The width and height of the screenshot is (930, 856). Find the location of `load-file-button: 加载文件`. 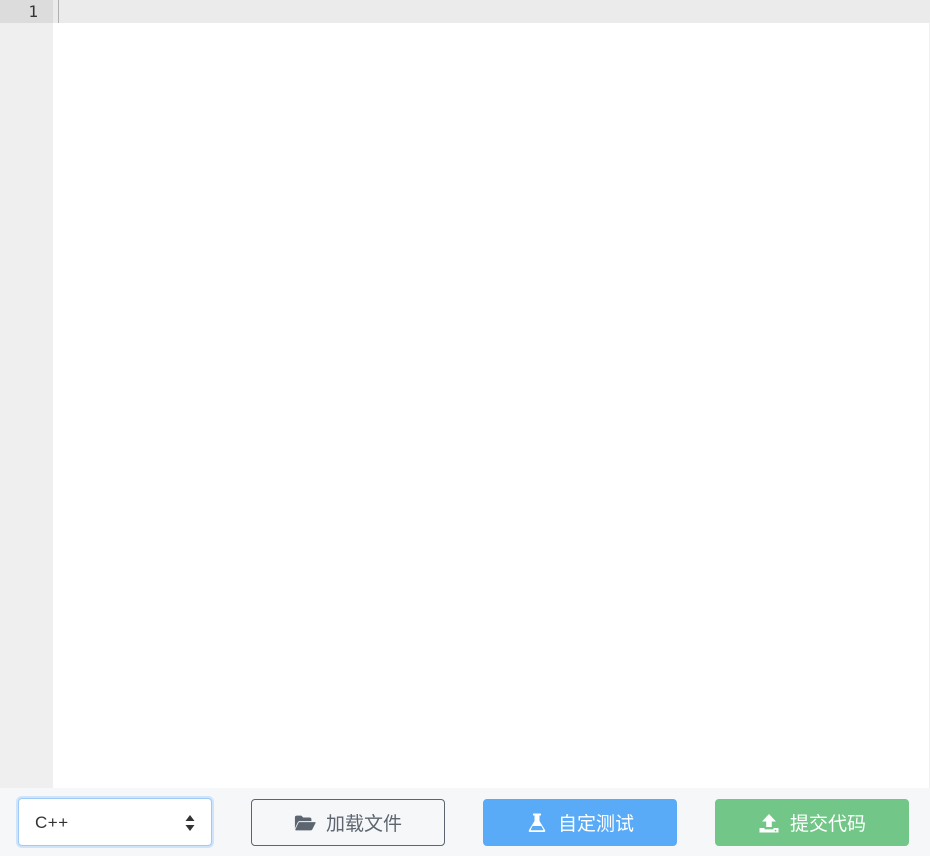

load-file-button: 加载文件 is located at coordinates (348, 822).